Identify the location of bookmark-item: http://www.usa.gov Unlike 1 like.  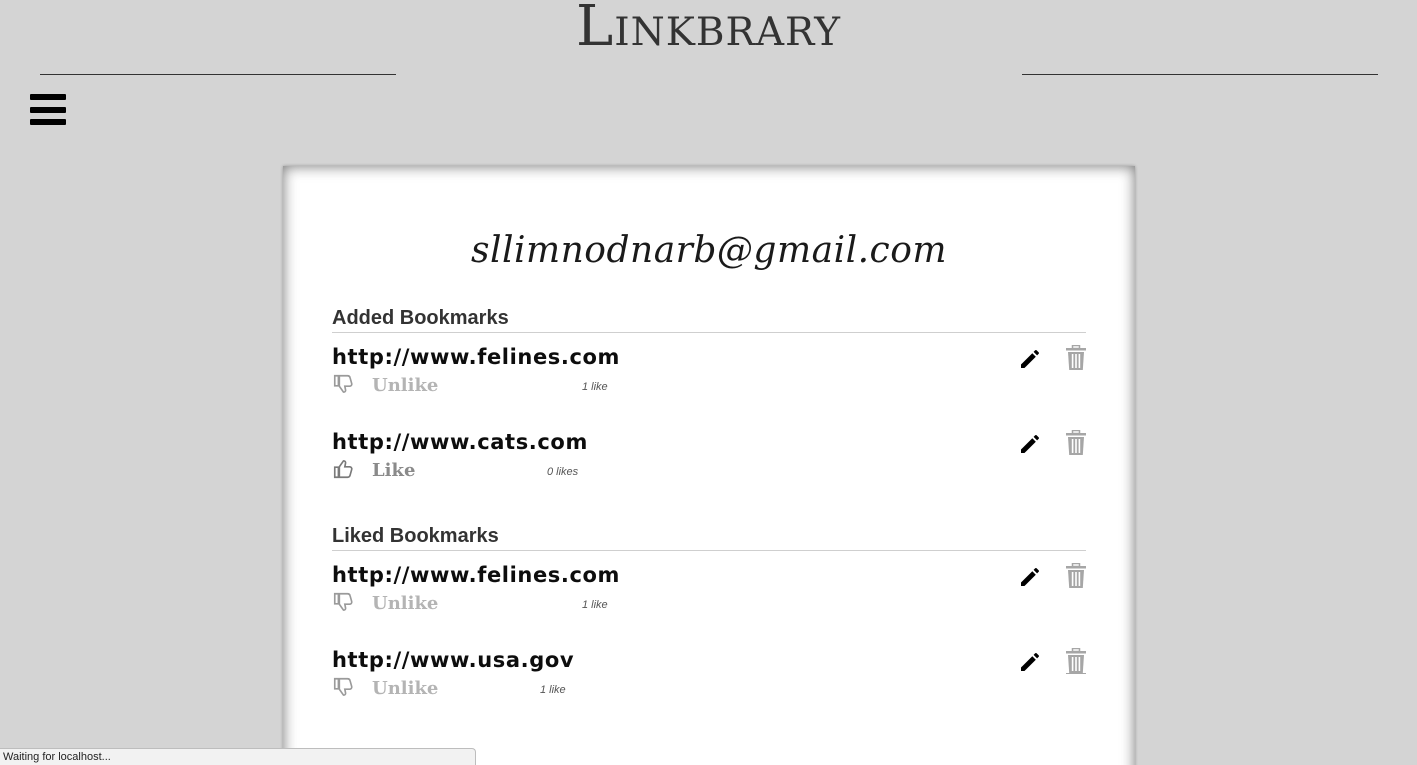
(709, 683).